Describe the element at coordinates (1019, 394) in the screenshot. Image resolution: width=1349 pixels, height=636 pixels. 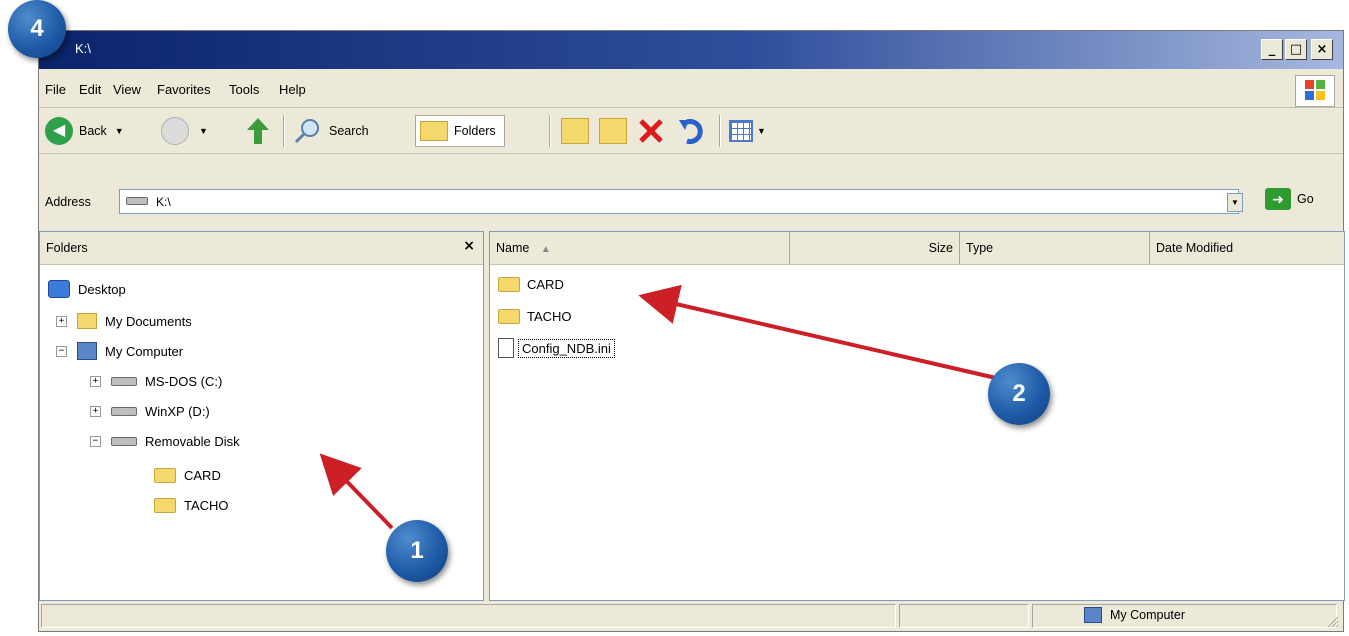
I see `step-2-badge: 2` at that location.